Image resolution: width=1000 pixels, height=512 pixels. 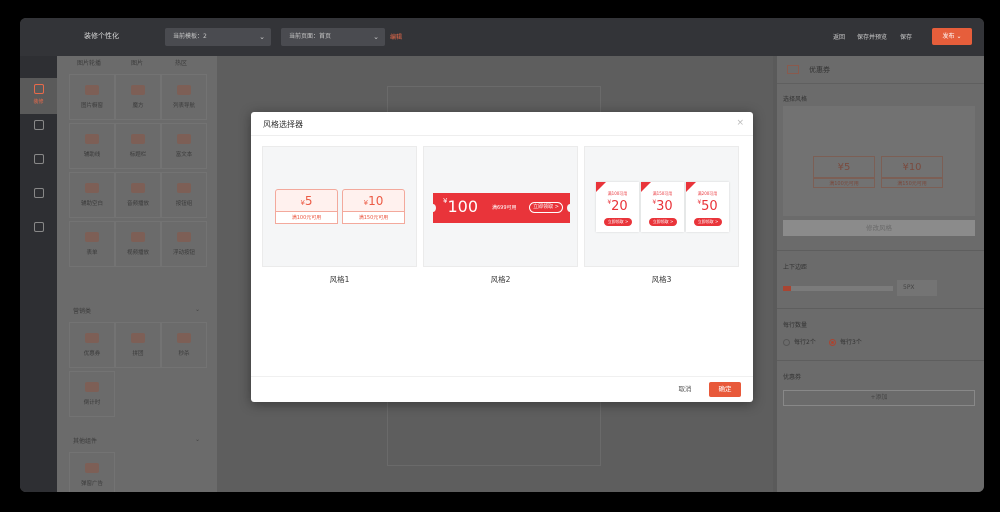 I want to click on component-item: 优惠券, so click(x=92, y=345).